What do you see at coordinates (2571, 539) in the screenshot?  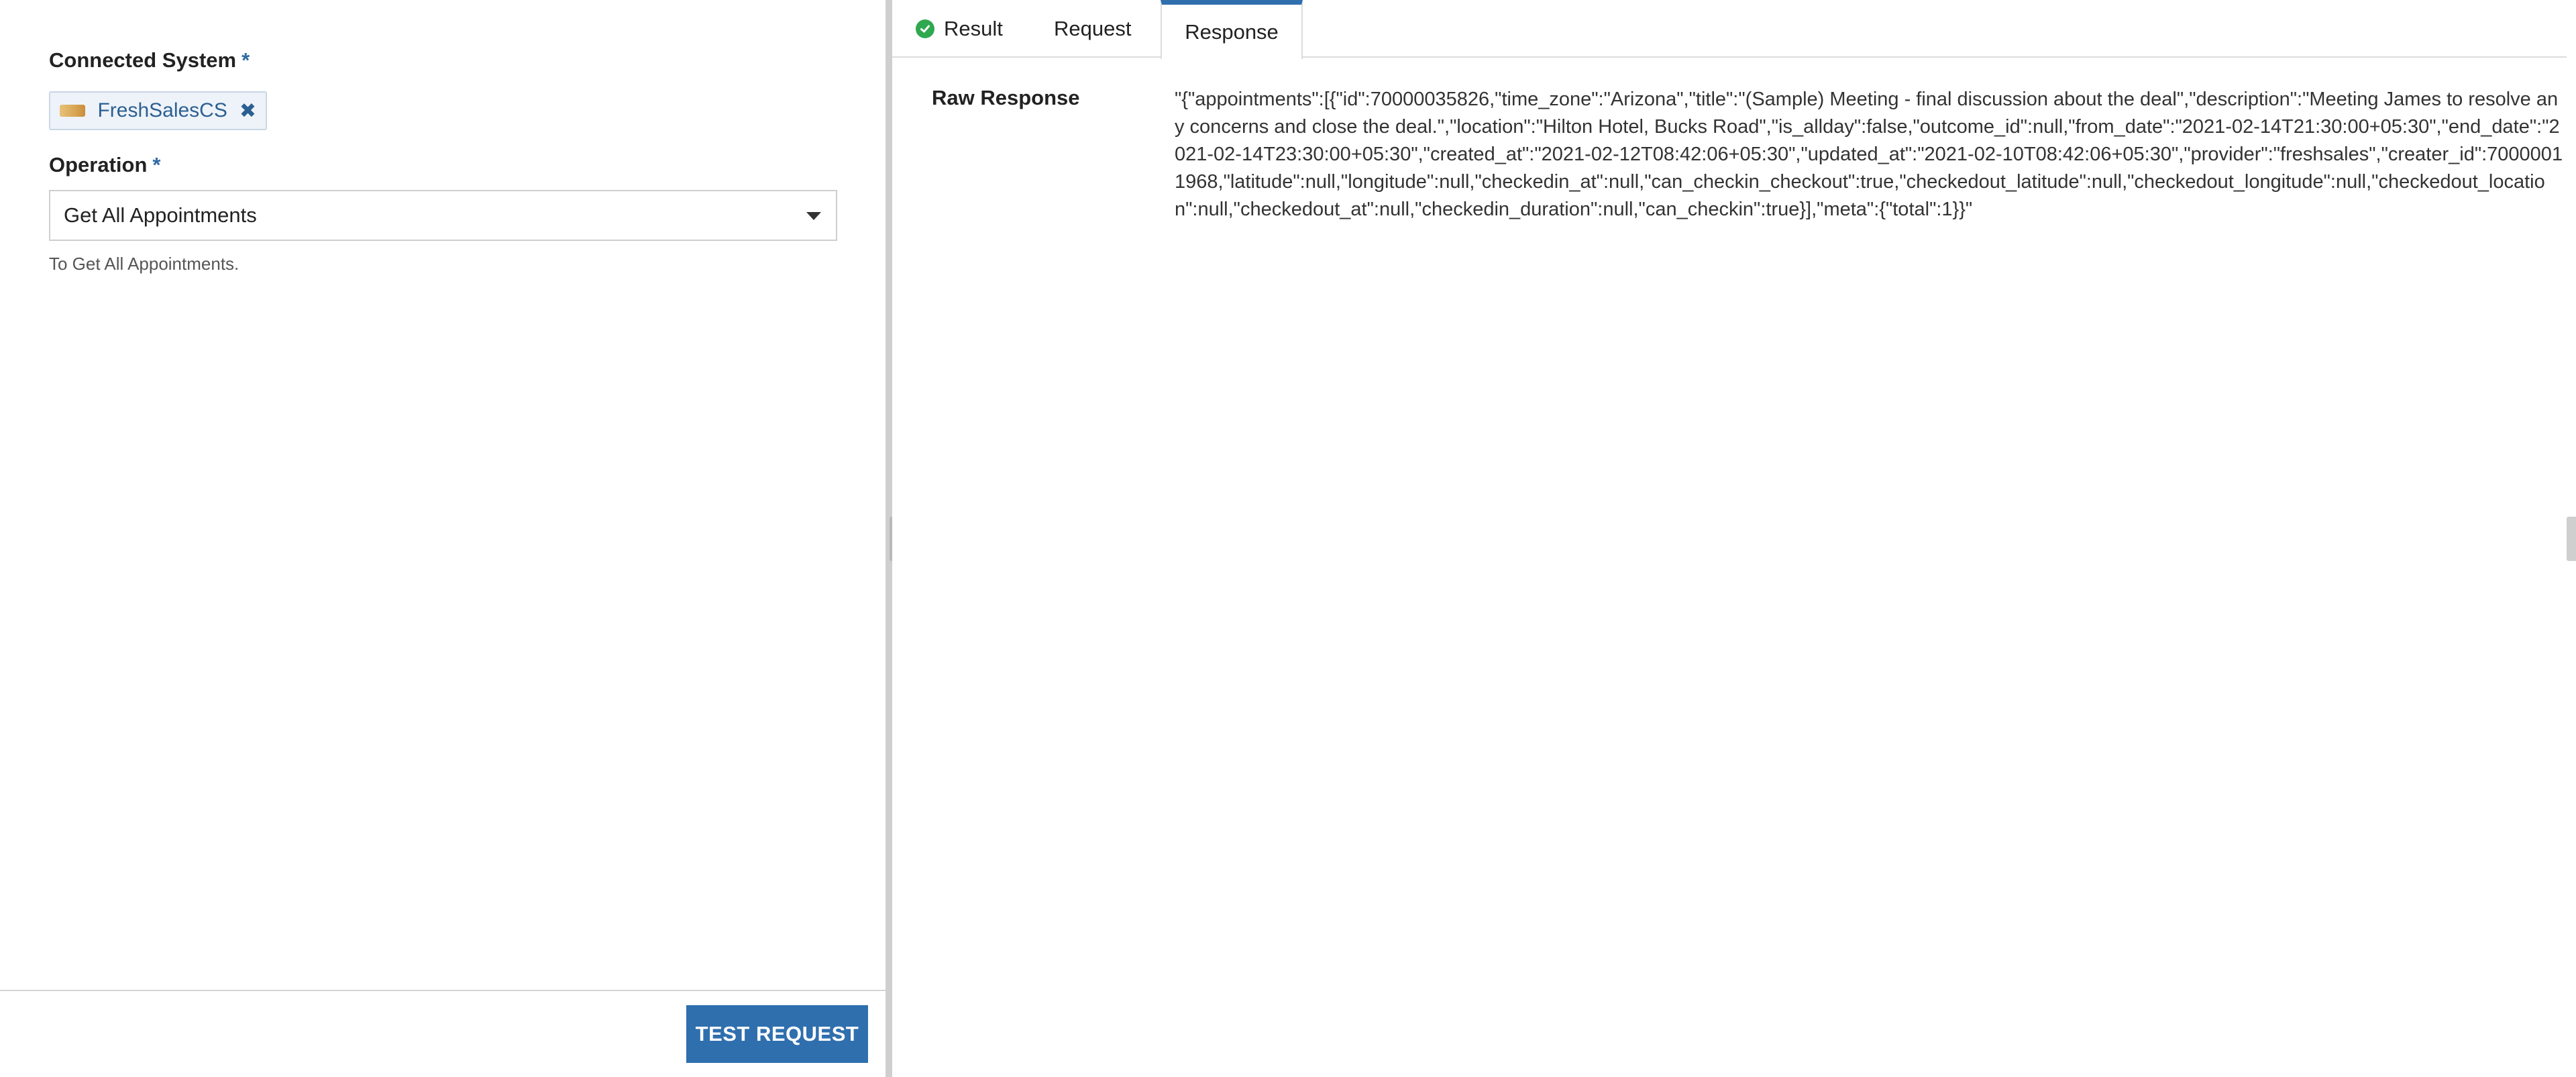 I see `expand-right-panel-handle` at bounding box center [2571, 539].